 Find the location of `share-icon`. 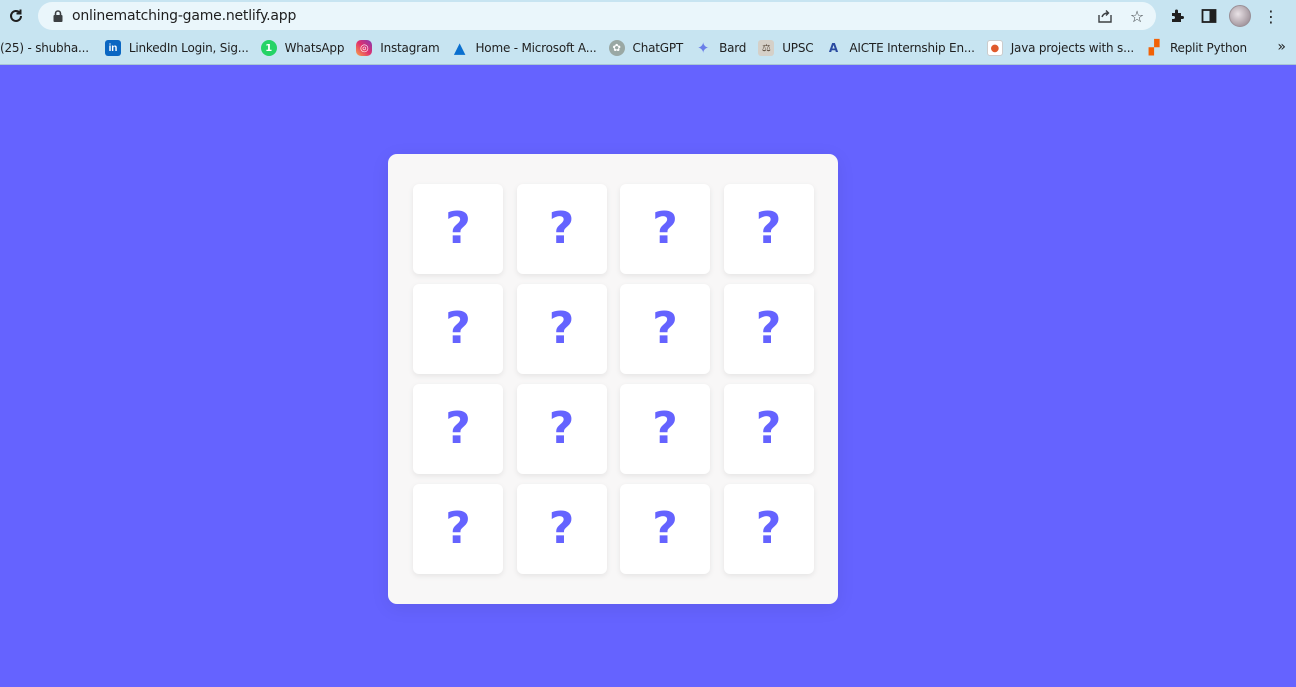

share-icon is located at coordinates (1105, 16).